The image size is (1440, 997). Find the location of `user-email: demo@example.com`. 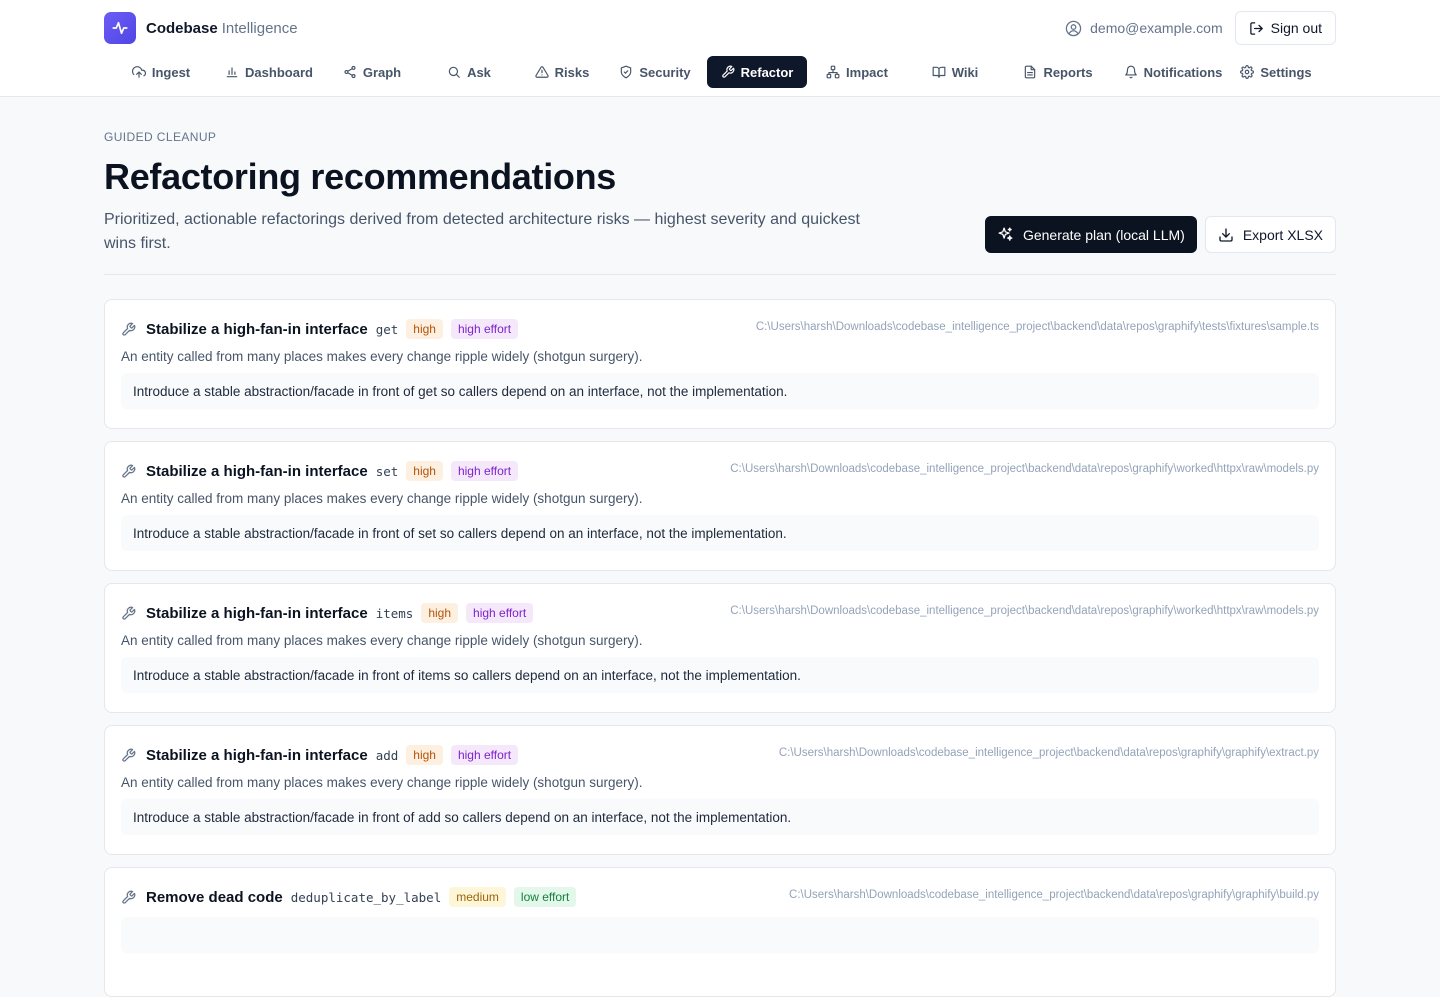

user-email: demo@example.com is located at coordinates (1156, 28).